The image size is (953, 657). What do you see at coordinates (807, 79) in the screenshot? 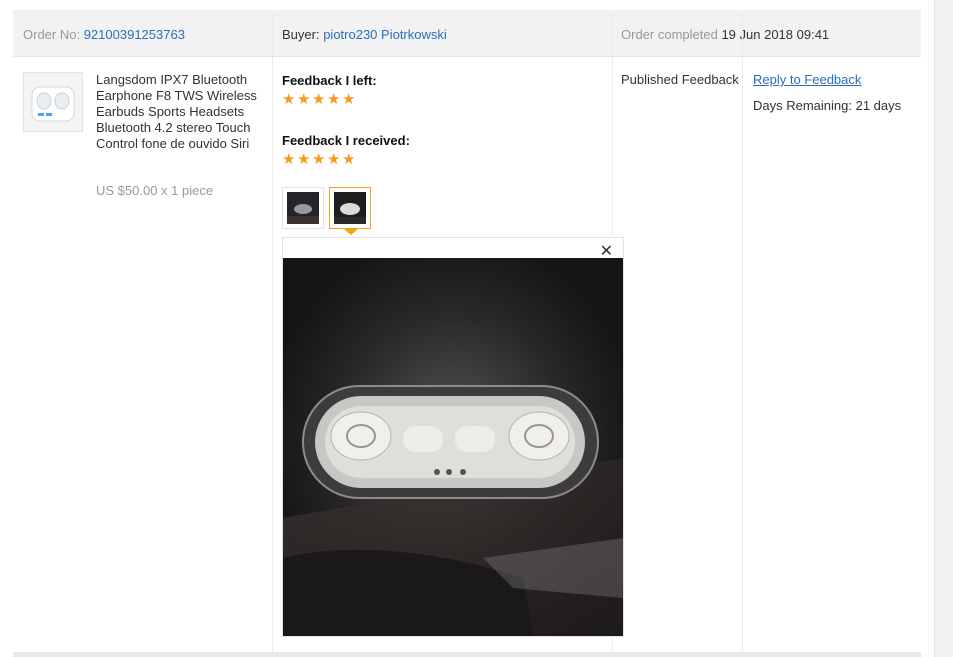
I see `reply-to-feedback-link: Reply to Feedback` at bounding box center [807, 79].